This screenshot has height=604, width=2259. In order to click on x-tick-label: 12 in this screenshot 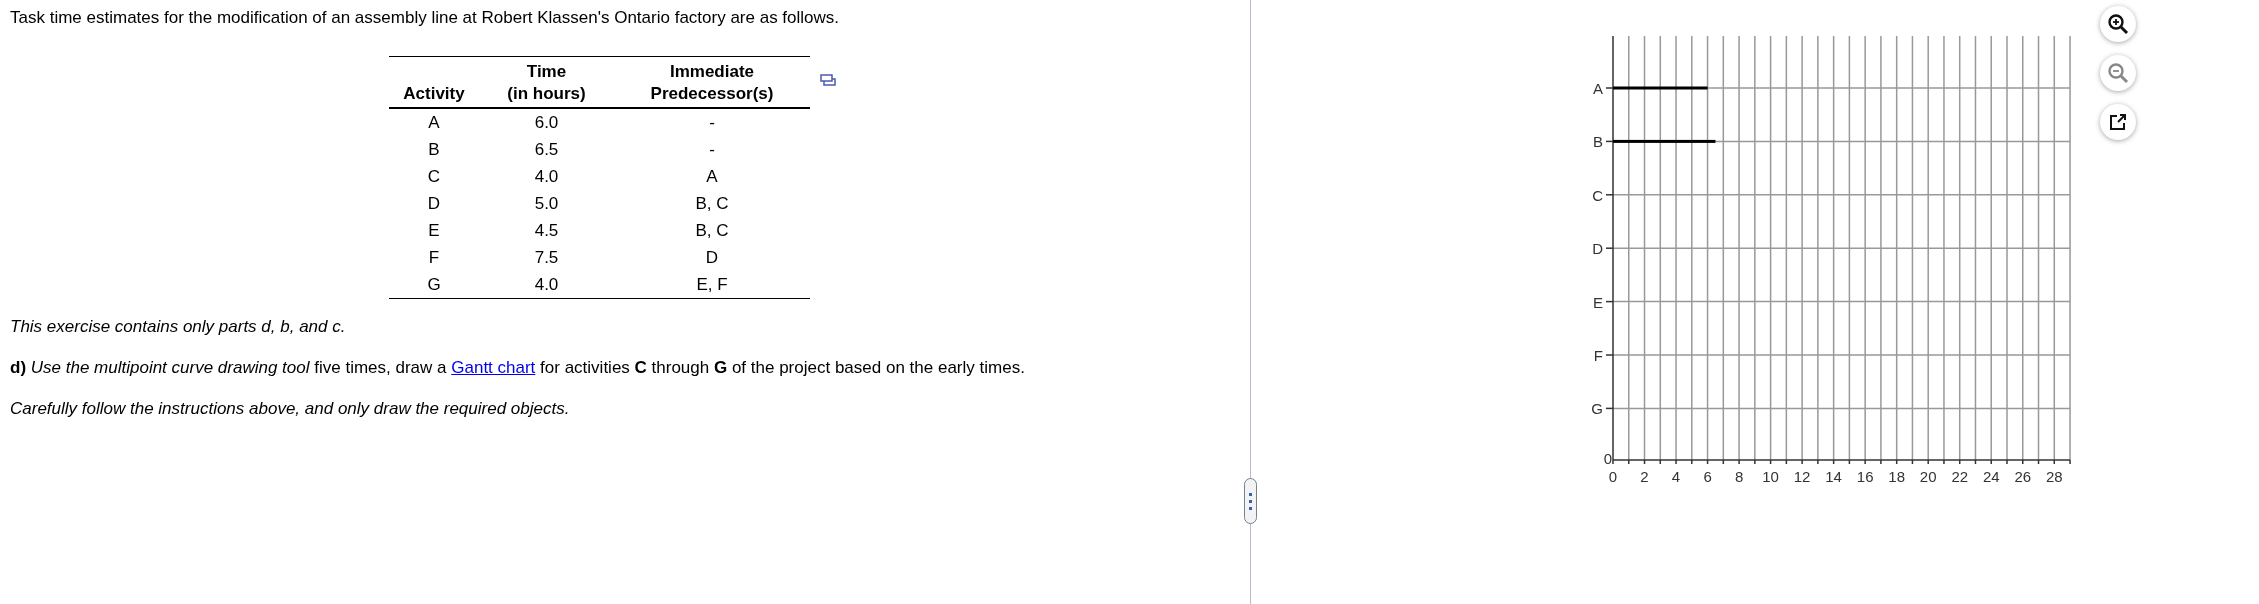, I will do `click(1802, 476)`.